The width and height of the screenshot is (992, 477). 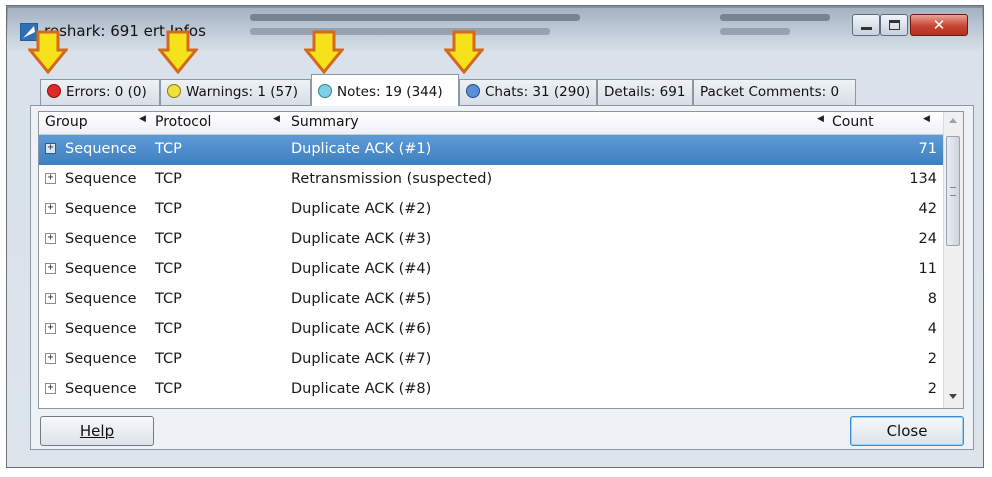 I want to click on cell-count: 71, so click(x=927, y=149).